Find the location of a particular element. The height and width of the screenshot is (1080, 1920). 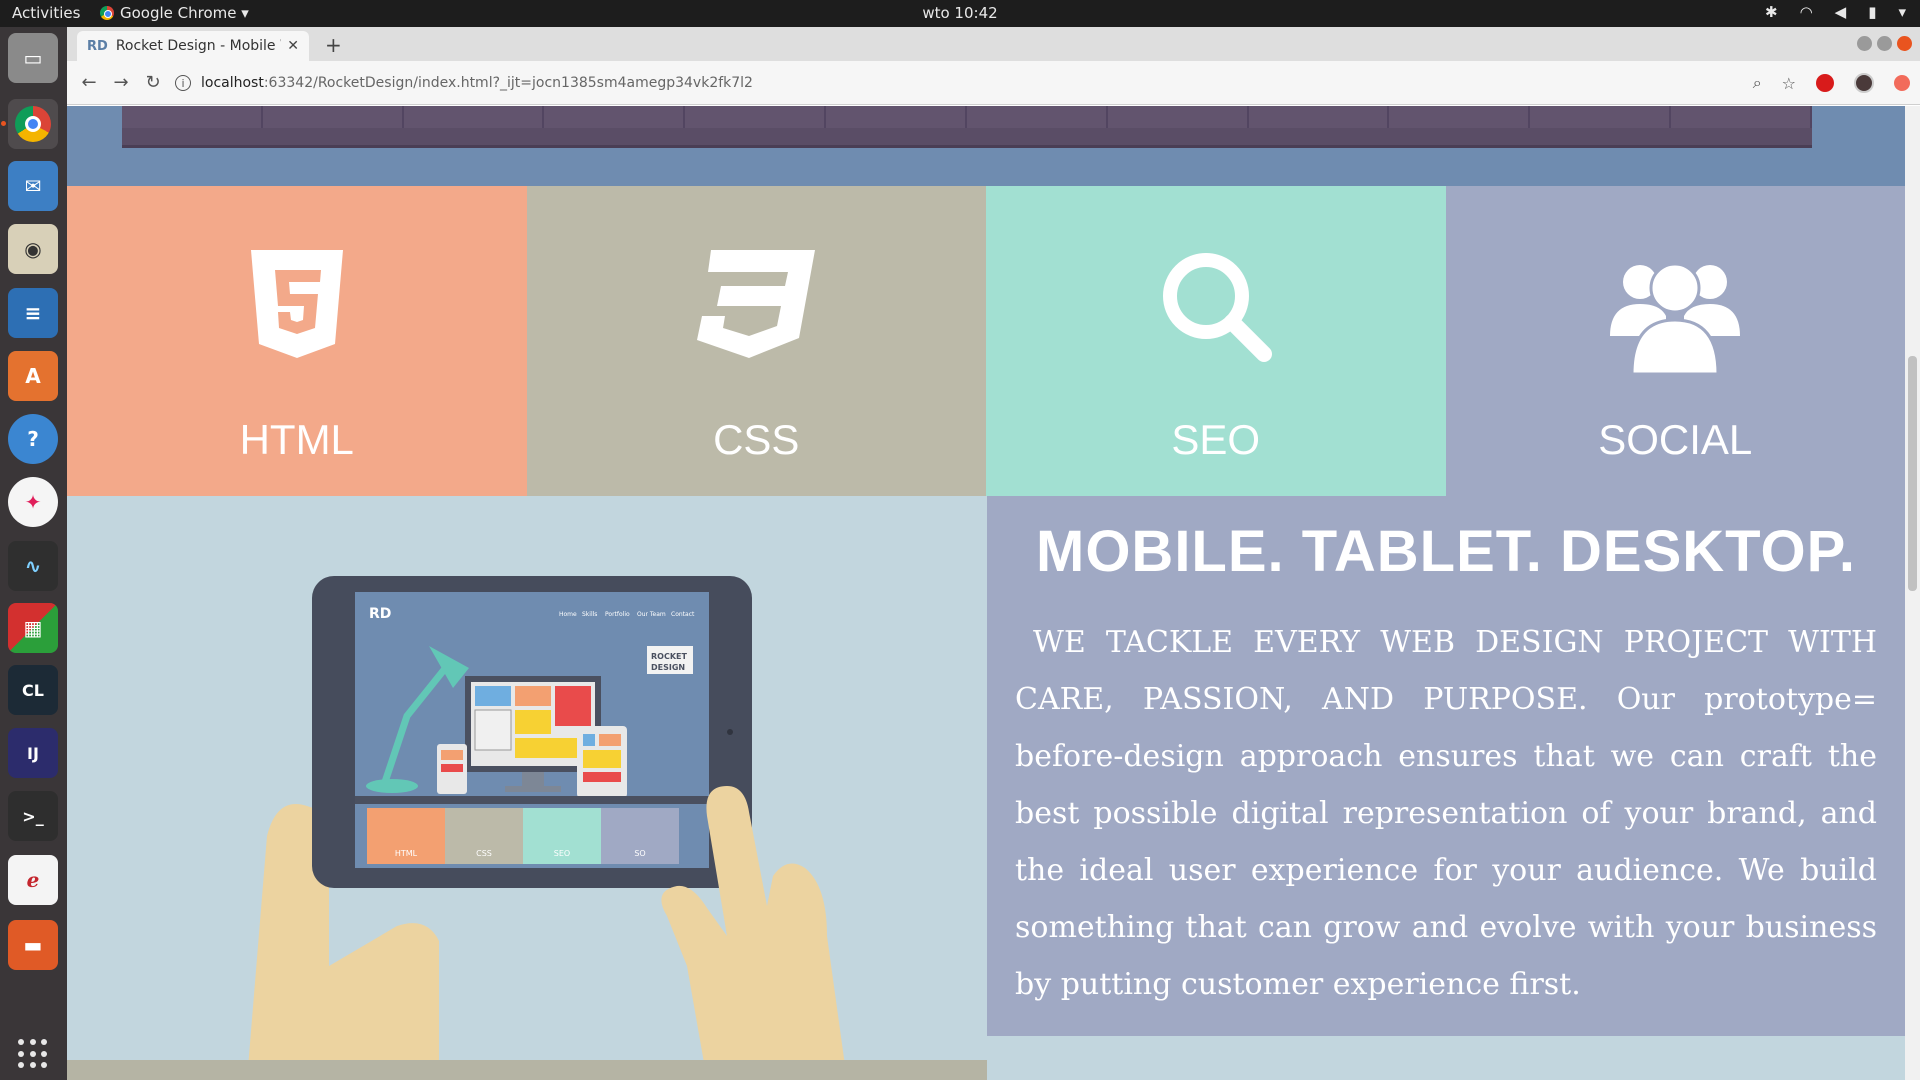

page-scrollbar is located at coordinates (1912, 593).